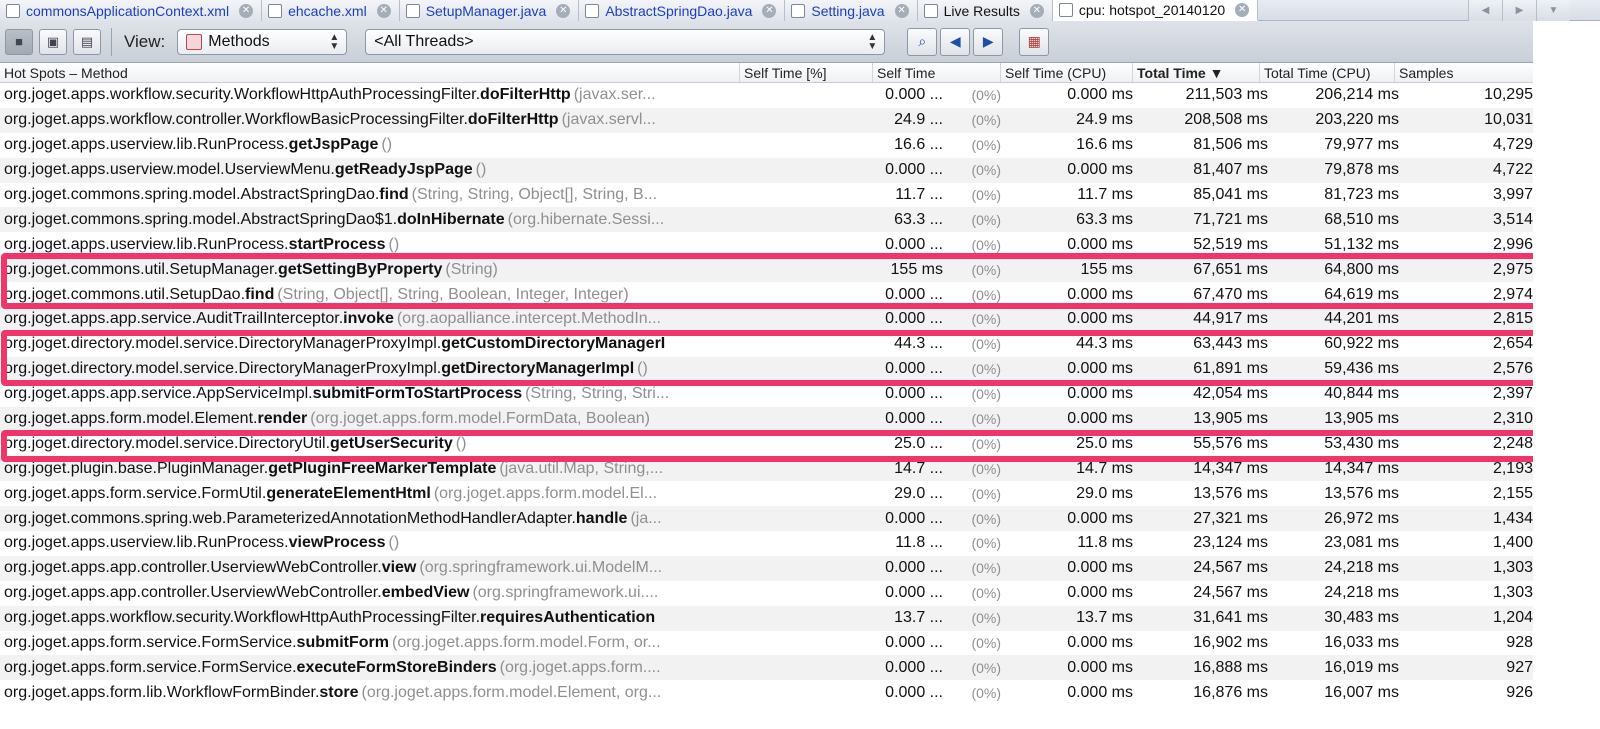 Image resolution: width=1600 pixels, height=729 pixels. What do you see at coordinates (955, 41) in the screenshot?
I see `find-previous-button: ◀` at bounding box center [955, 41].